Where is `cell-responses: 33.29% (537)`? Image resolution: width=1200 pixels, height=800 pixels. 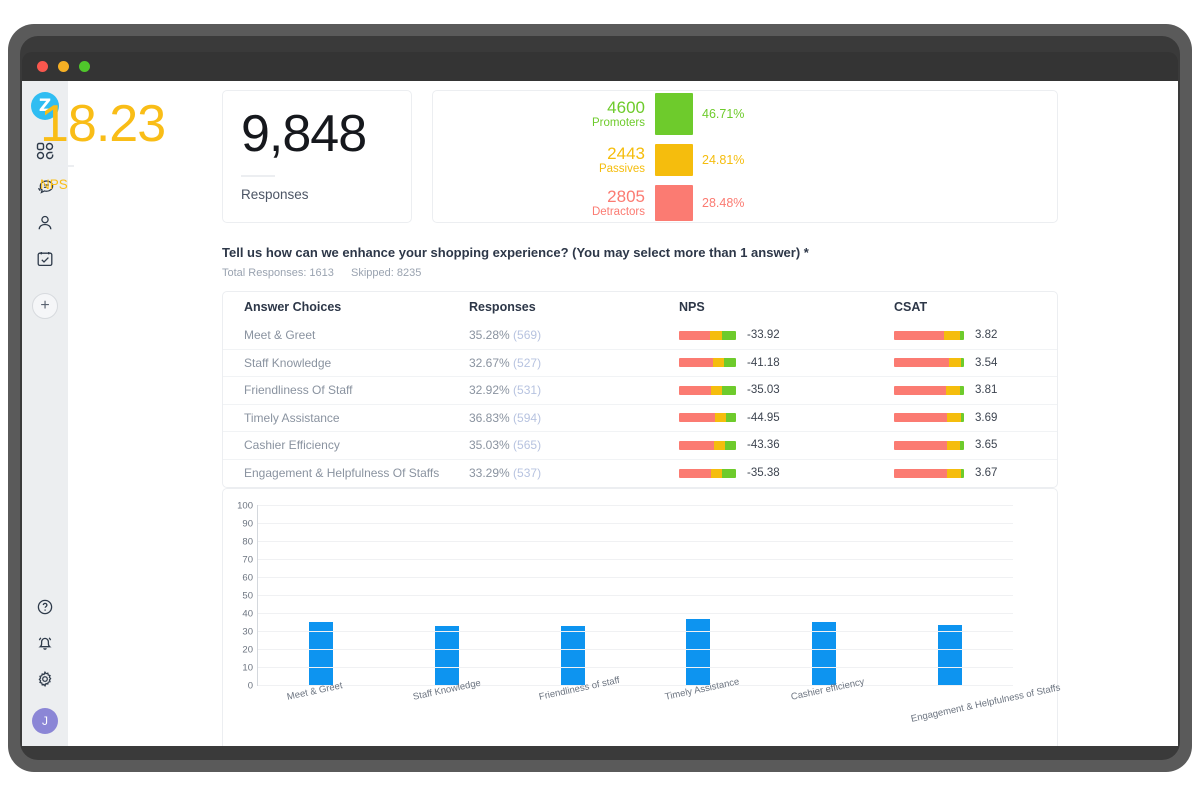
cell-responses: 33.29% (537) is located at coordinates (574, 473).